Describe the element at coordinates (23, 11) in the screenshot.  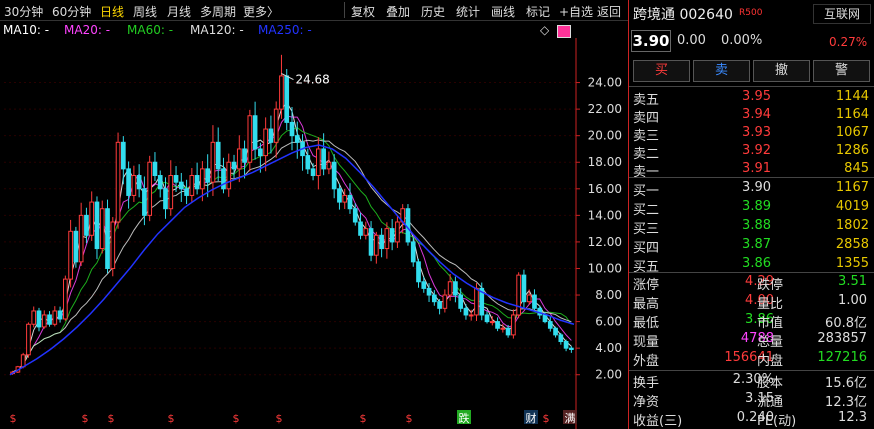
I see `tab-30min: 30分钟` at that location.